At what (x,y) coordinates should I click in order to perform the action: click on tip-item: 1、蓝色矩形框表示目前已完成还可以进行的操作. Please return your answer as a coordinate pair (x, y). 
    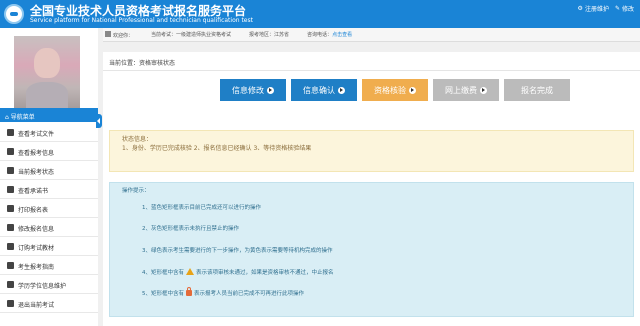
    Looking at the image, I should click on (202, 207).